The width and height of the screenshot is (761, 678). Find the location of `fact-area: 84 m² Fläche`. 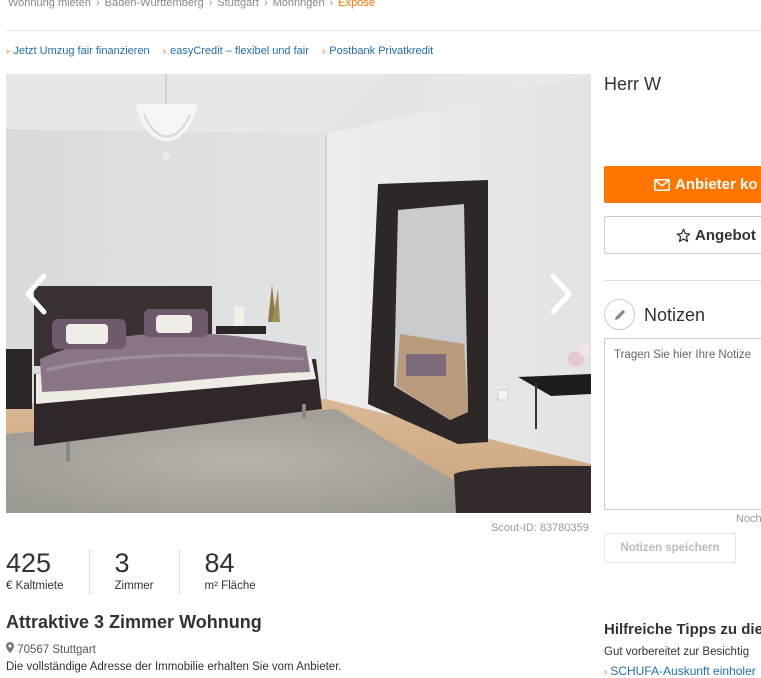

fact-area: 84 m² Fläche is located at coordinates (229, 571).